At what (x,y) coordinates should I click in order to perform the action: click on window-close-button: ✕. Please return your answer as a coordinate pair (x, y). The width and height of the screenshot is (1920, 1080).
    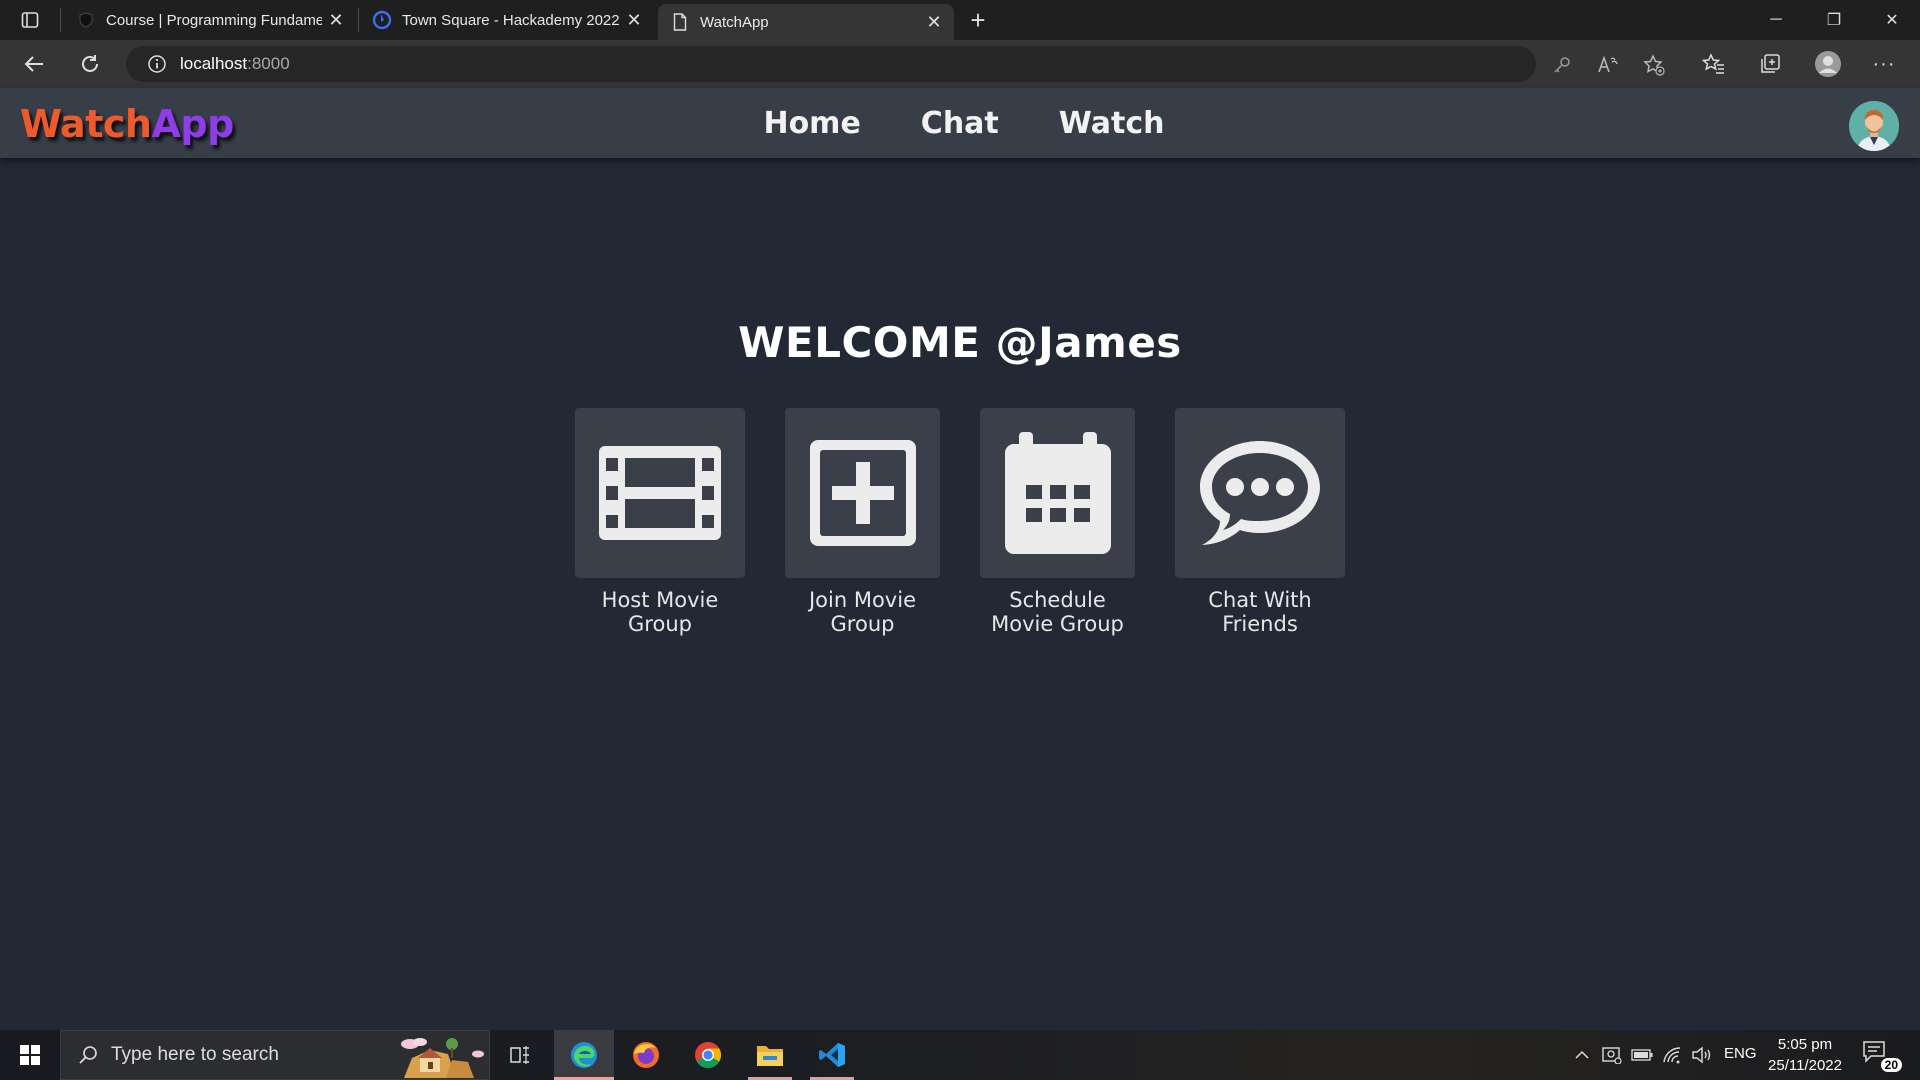
    Looking at the image, I should click on (1892, 20).